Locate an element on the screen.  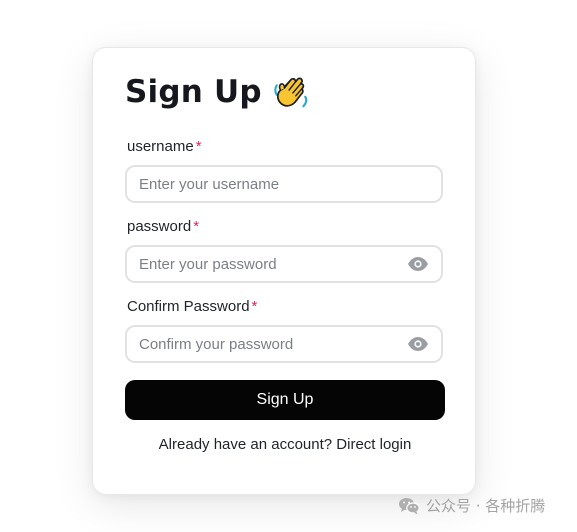
password-label-text: password is located at coordinates (159, 226).